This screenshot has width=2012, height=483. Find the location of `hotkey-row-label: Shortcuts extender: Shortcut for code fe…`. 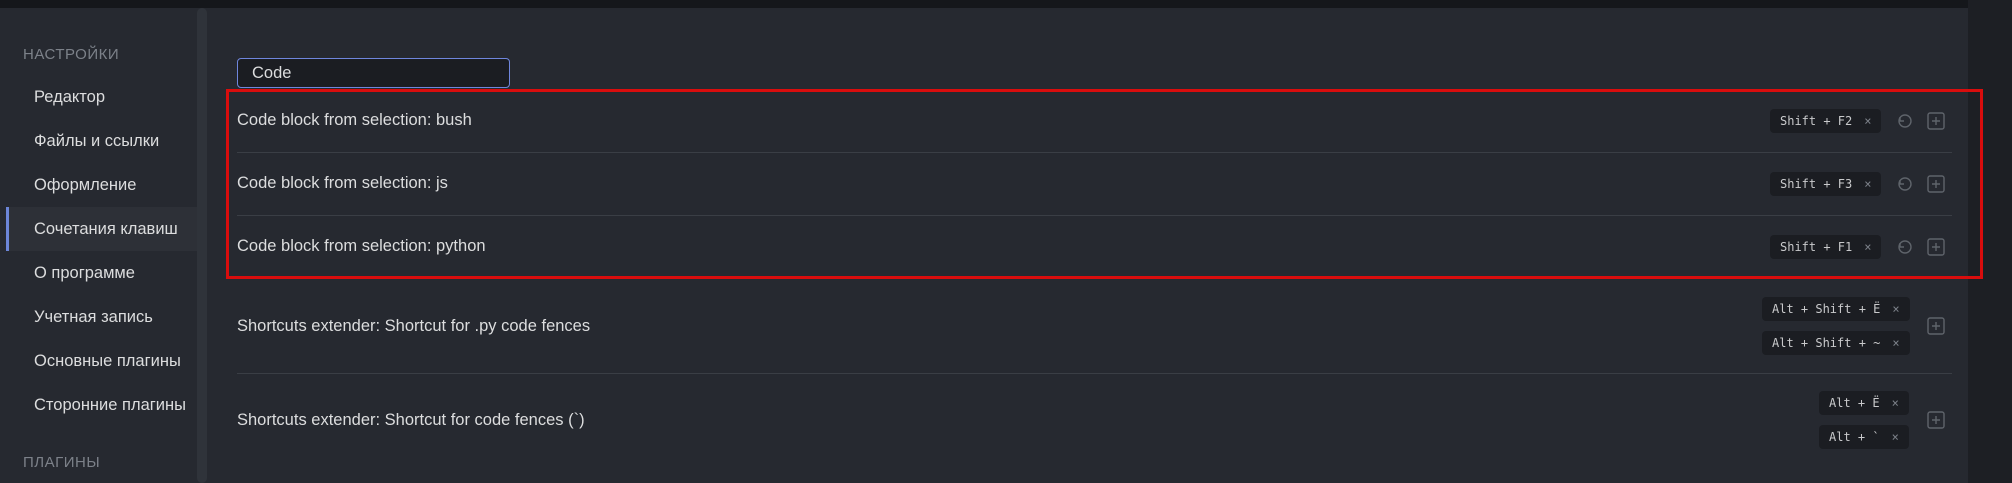

hotkey-row-label: Shortcuts extender: Shortcut for code fe… is located at coordinates (411, 420).